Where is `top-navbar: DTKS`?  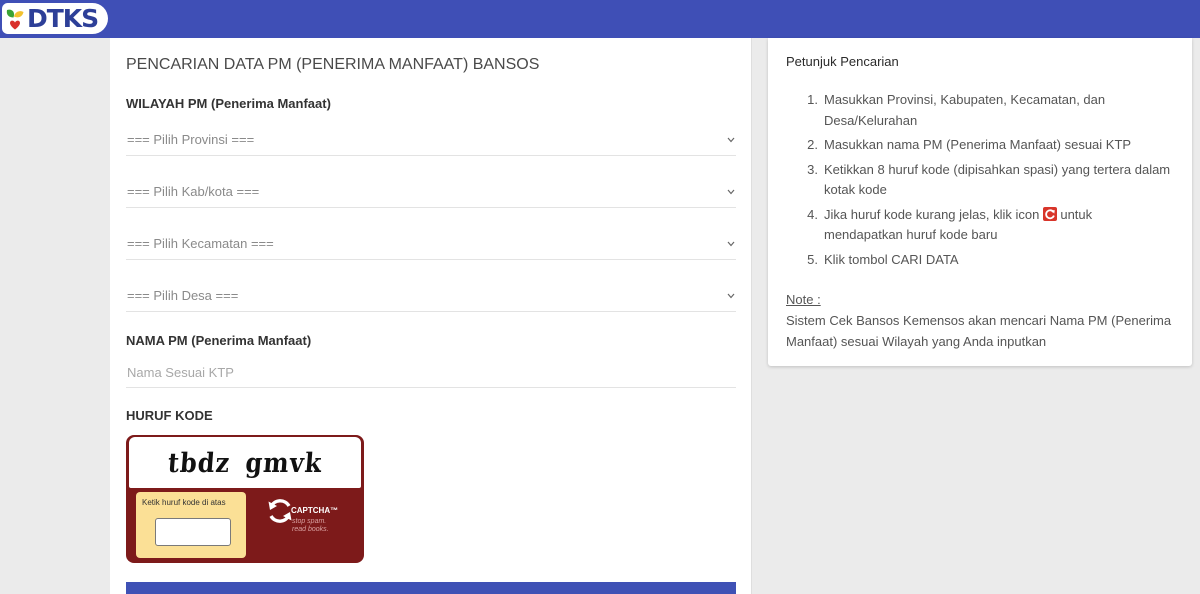 top-navbar: DTKS is located at coordinates (600, 19).